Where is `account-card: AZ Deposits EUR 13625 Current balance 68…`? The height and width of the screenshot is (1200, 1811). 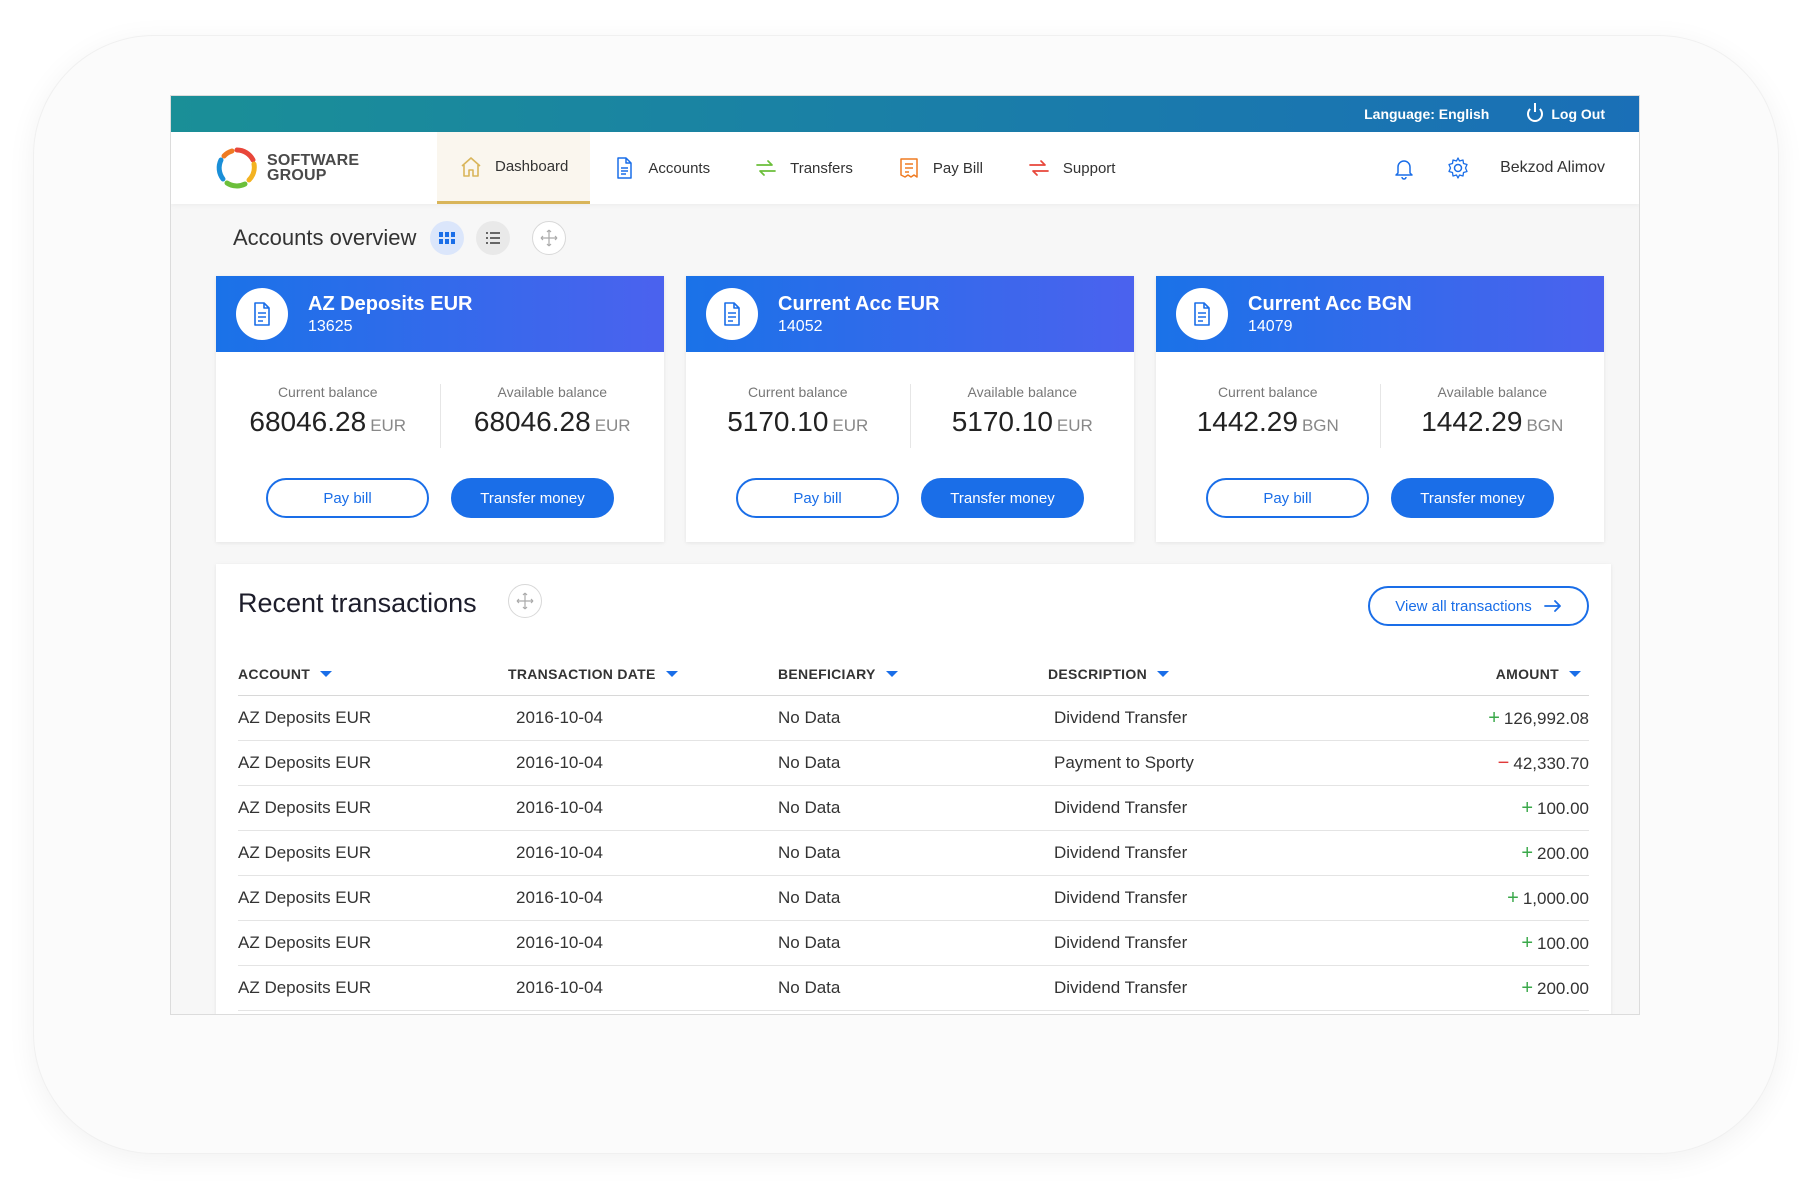
account-card: AZ Deposits EUR 13625 Current balance 68… is located at coordinates (440, 409).